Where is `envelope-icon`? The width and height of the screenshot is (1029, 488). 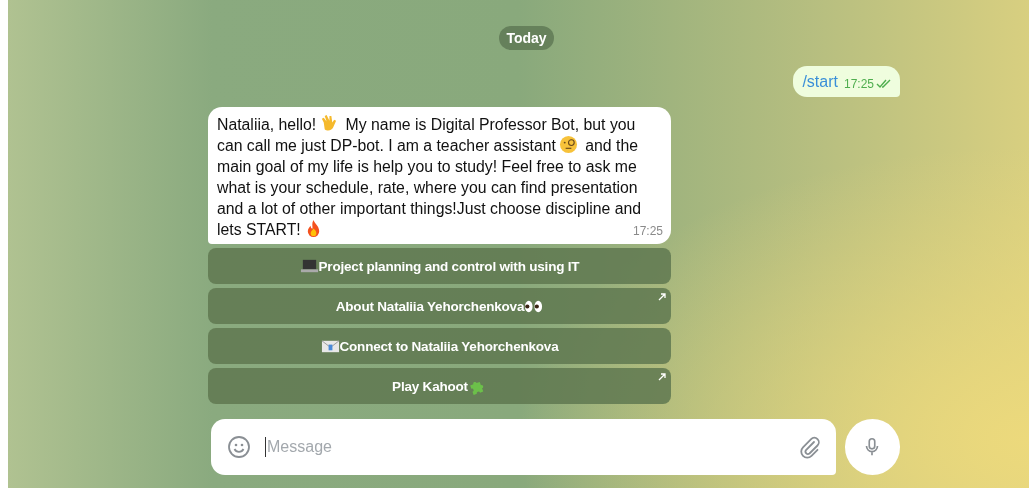 envelope-icon is located at coordinates (330, 346).